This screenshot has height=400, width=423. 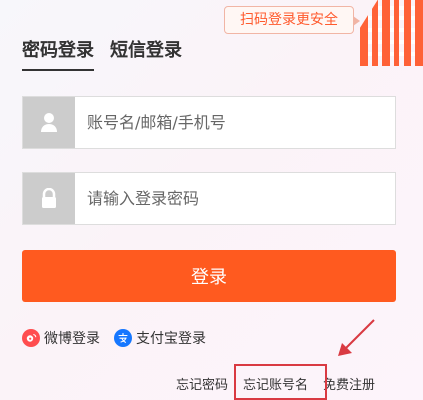 I want to click on forgot-password-link: 忘记密码, so click(x=202, y=383).